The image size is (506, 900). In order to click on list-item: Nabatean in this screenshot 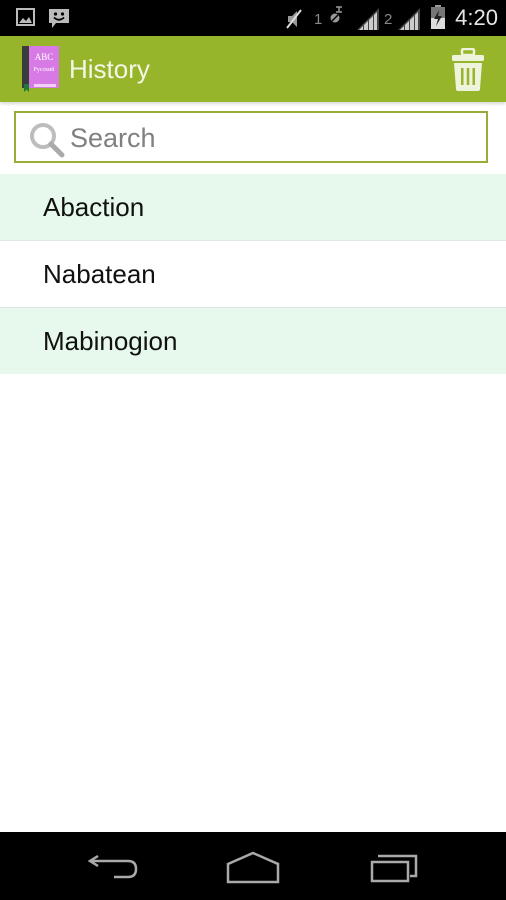, I will do `click(253, 274)`.